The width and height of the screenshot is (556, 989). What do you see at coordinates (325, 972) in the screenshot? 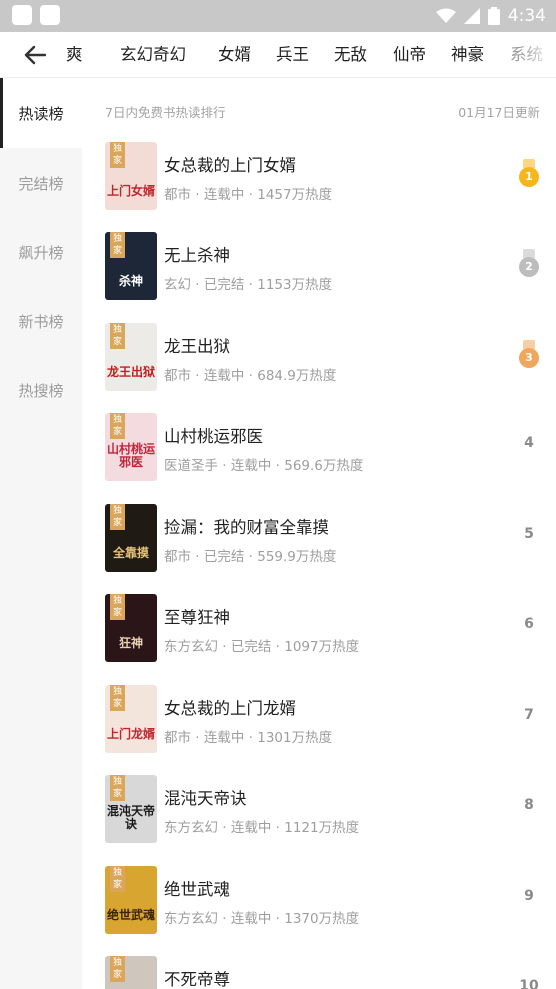
I see `book-row: 独家不死帝尊 10` at bounding box center [325, 972].